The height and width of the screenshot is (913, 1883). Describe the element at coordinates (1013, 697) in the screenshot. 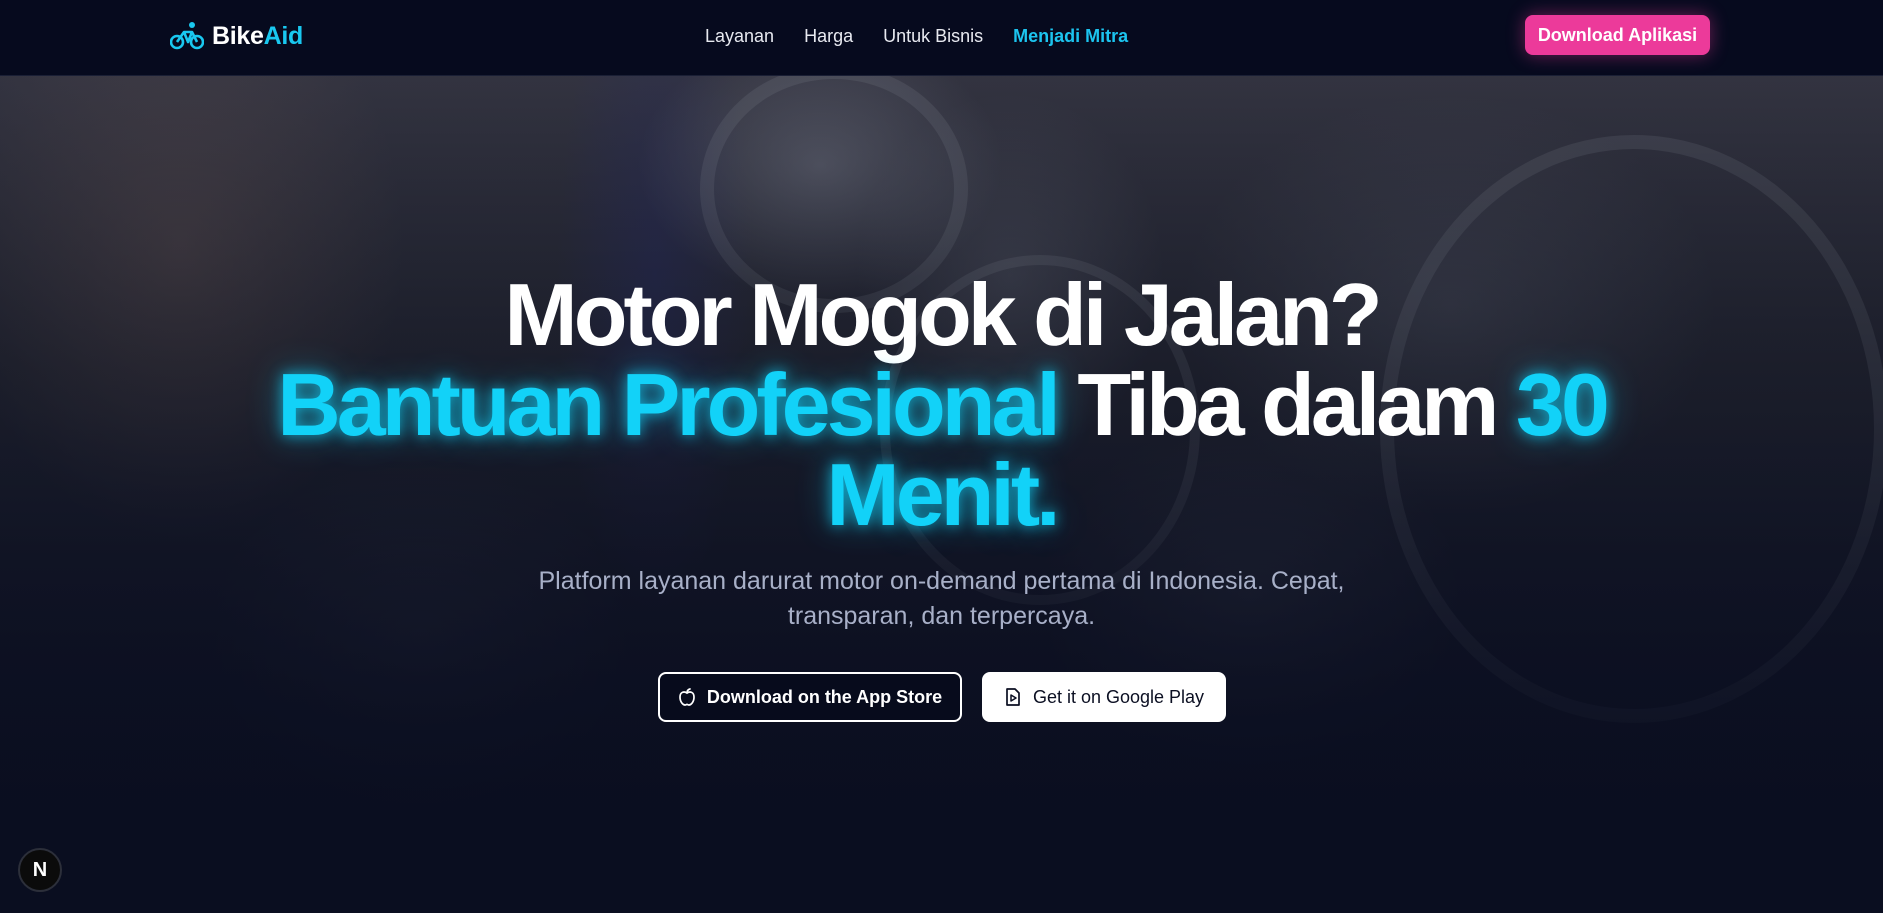

I see `play-store-icon` at that location.